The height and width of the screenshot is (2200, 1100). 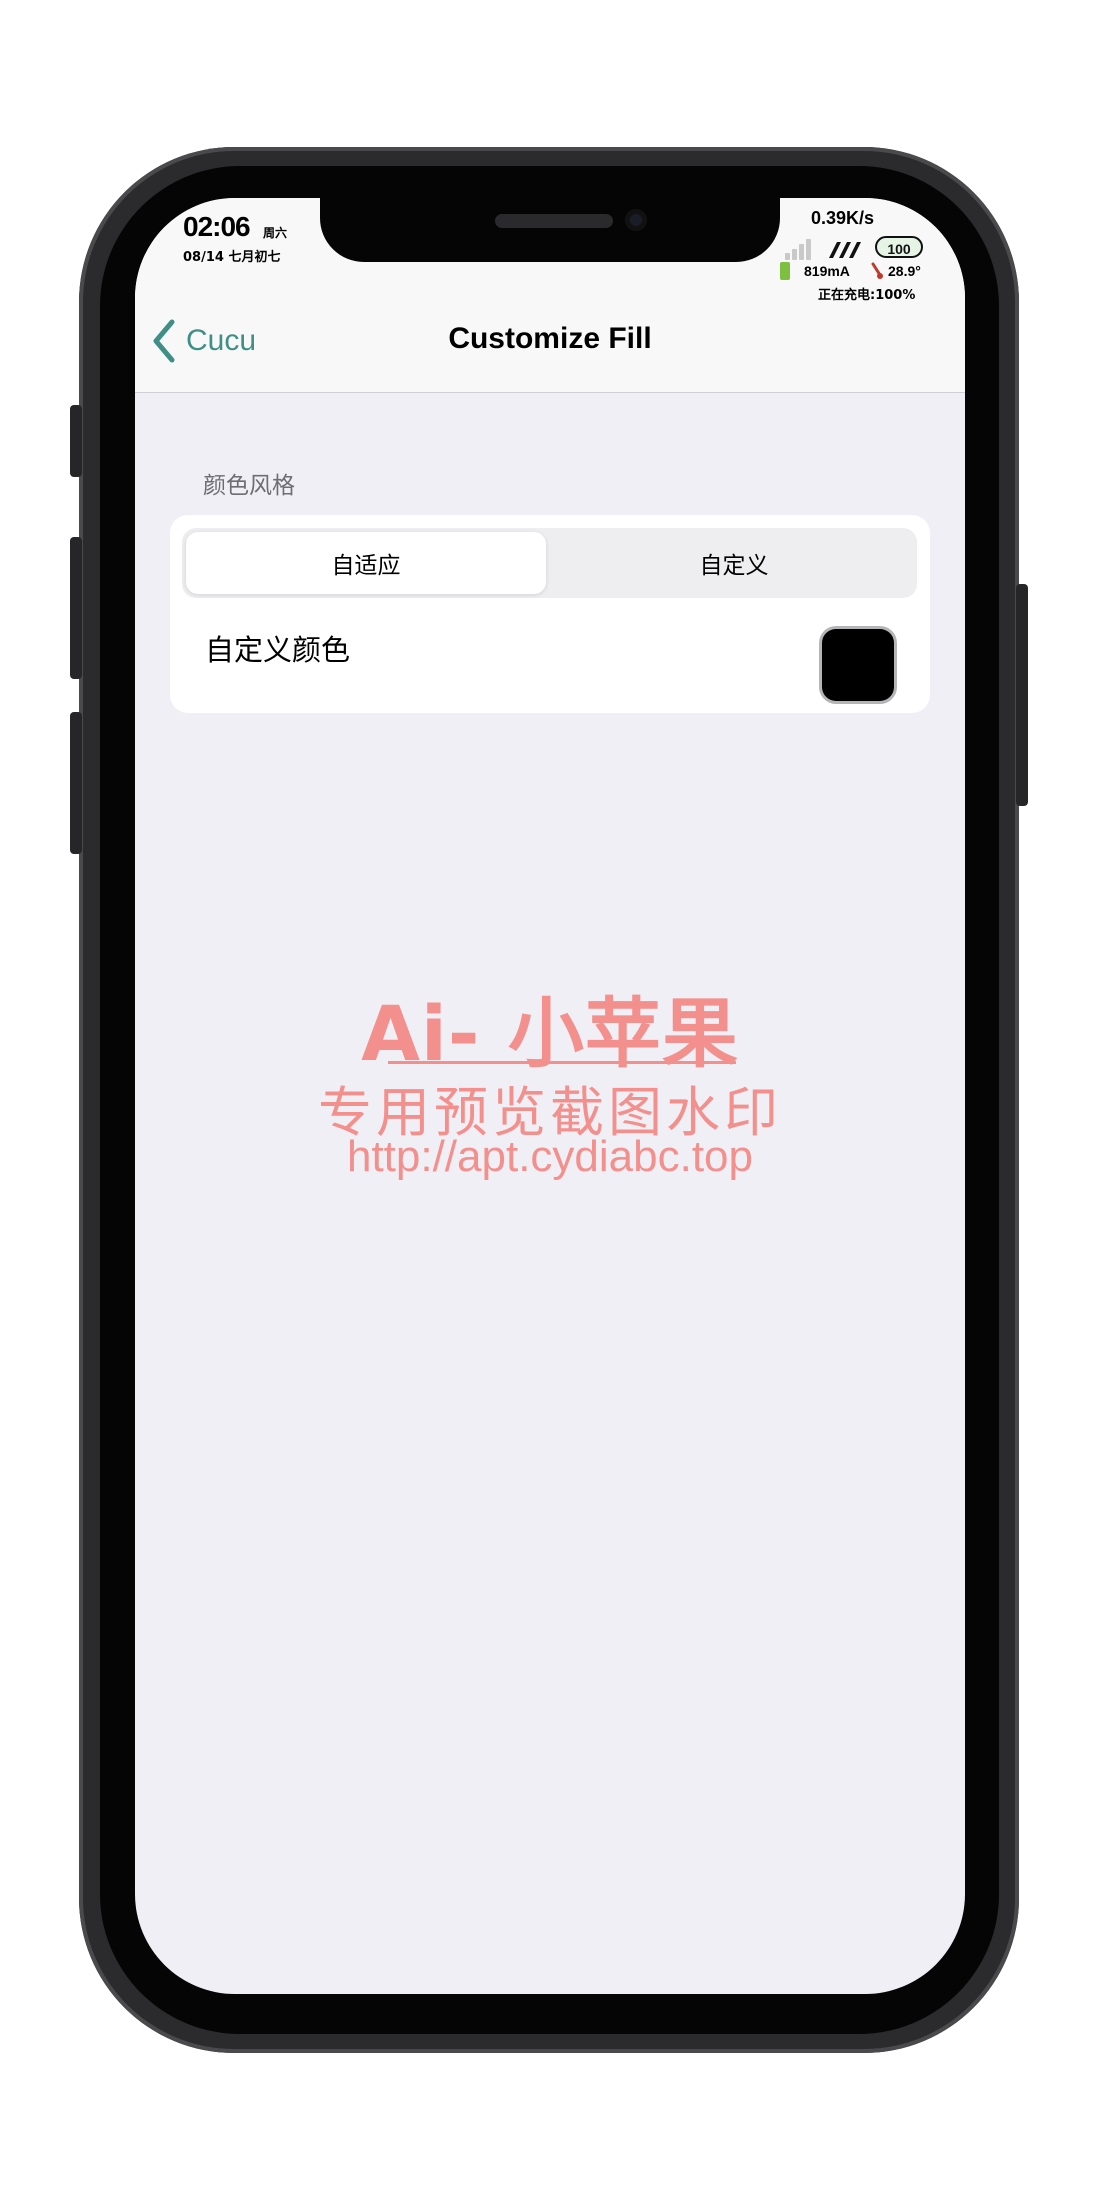 I want to click on custom-color-label: 自定义颜色, so click(x=278, y=650).